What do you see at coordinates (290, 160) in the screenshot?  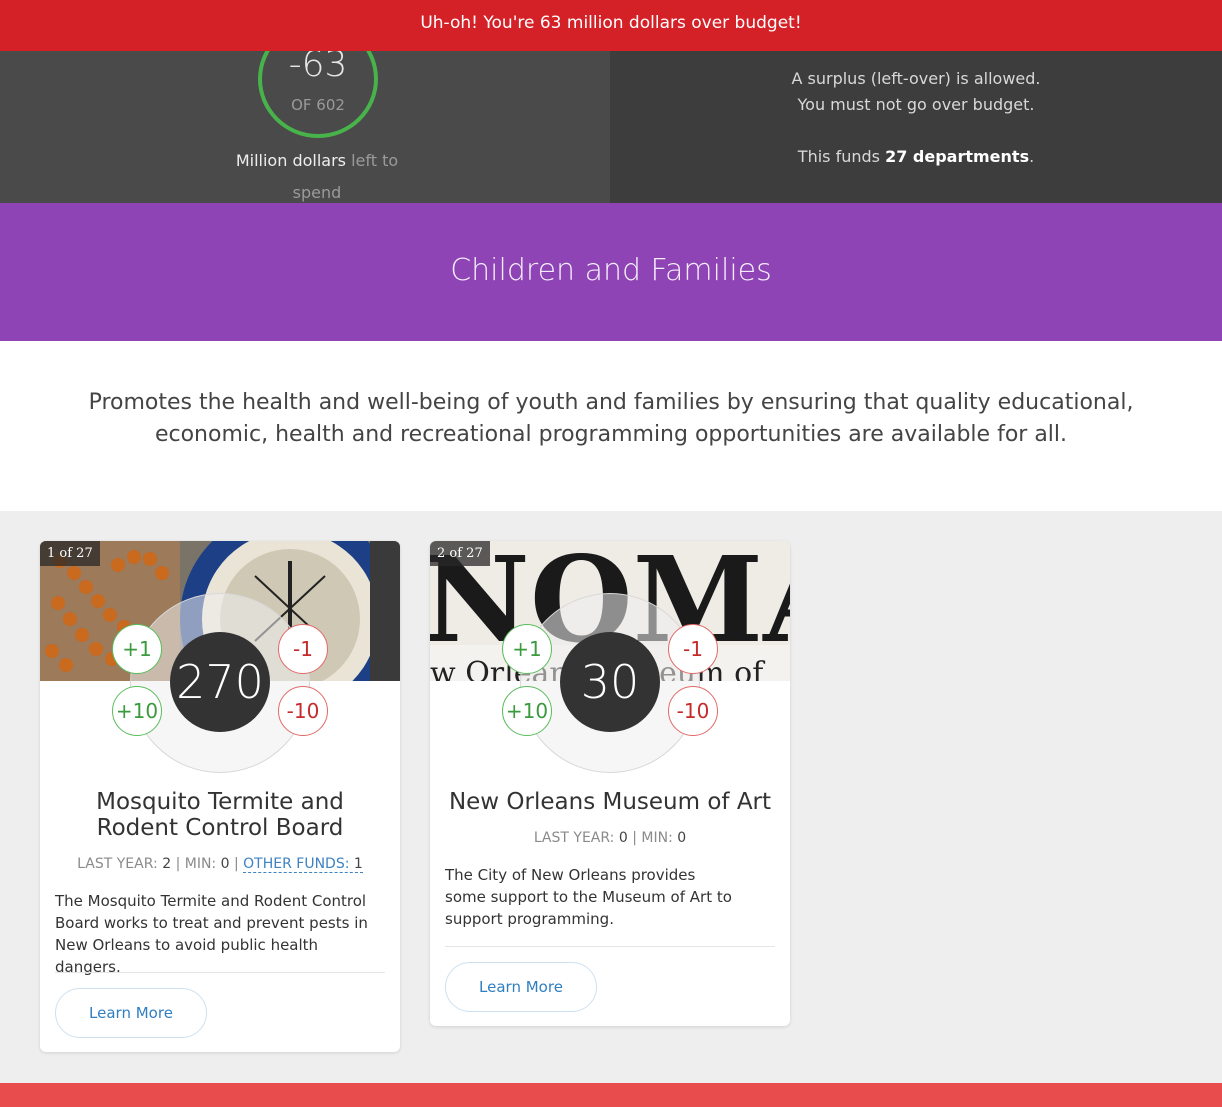 I see `budget-caption-unit: Million dollars` at bounding box center [290, 160].